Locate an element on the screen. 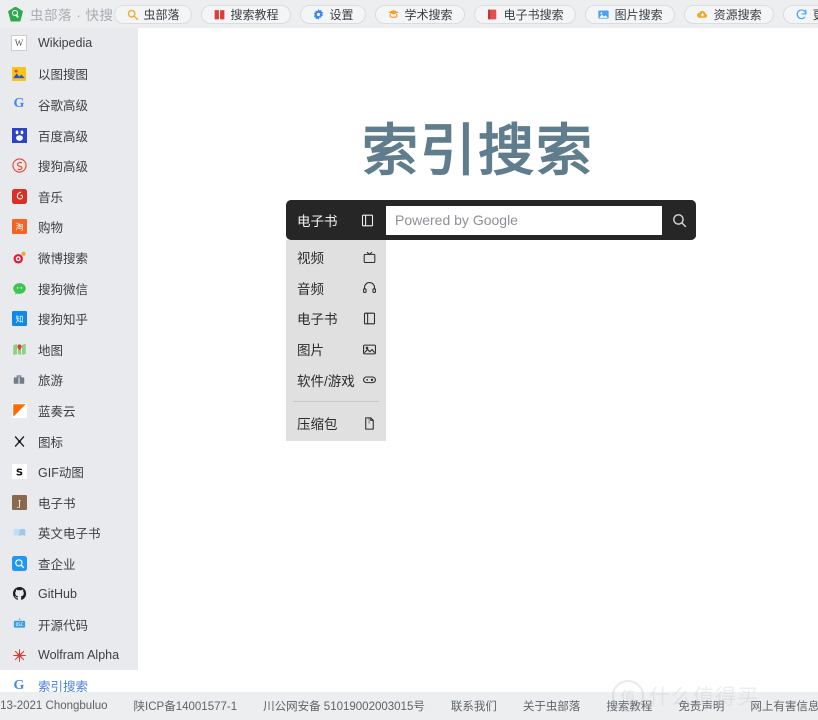 The width and height of the screenshot is (818, 720). dropdown-item-label: 软件/游戏 is located at coordinates (326, 381).